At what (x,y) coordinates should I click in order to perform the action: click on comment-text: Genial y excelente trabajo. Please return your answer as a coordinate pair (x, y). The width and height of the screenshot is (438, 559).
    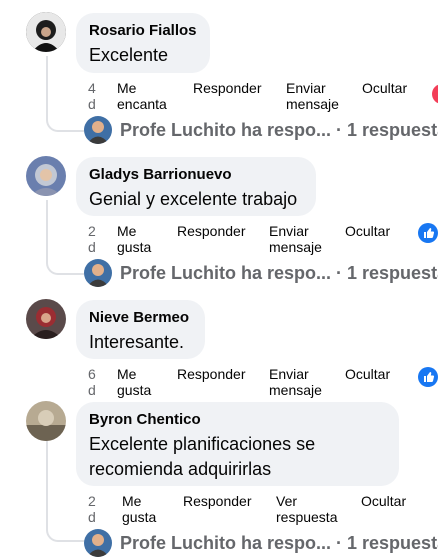
    Looking at the image, I should click on (193, 199).